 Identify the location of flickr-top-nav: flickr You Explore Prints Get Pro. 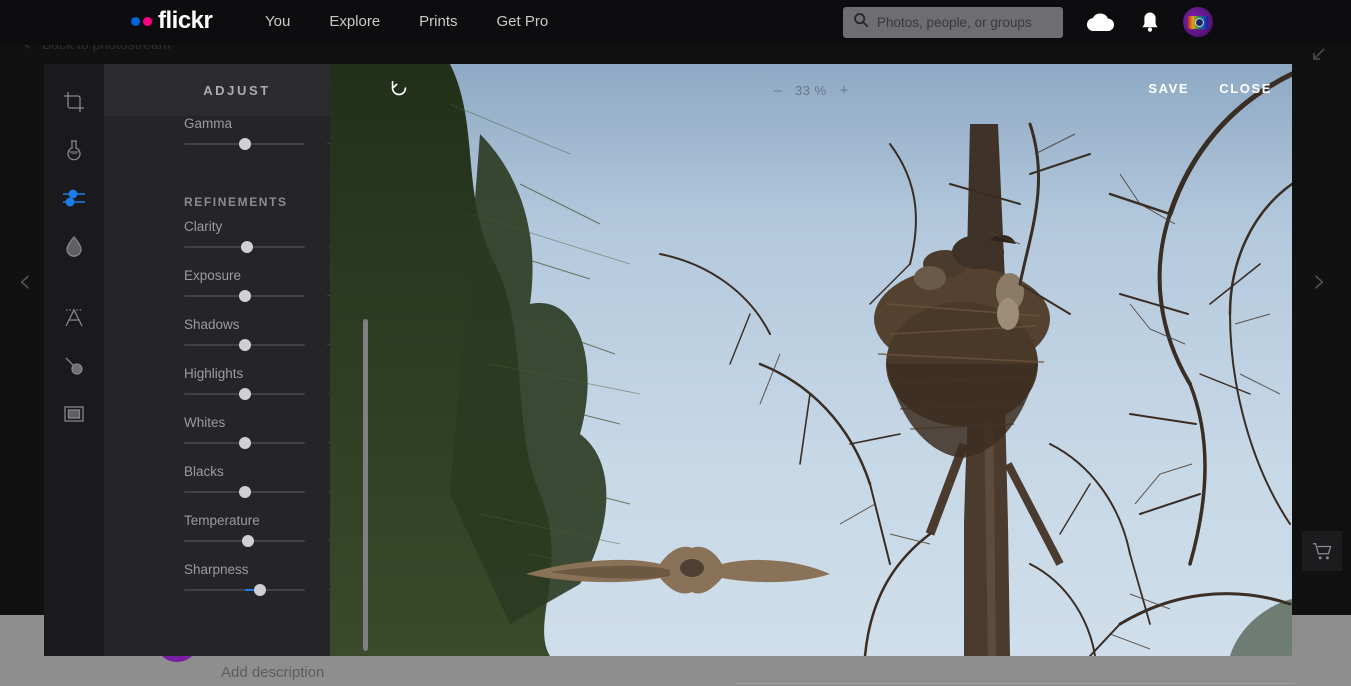
(675, 22).